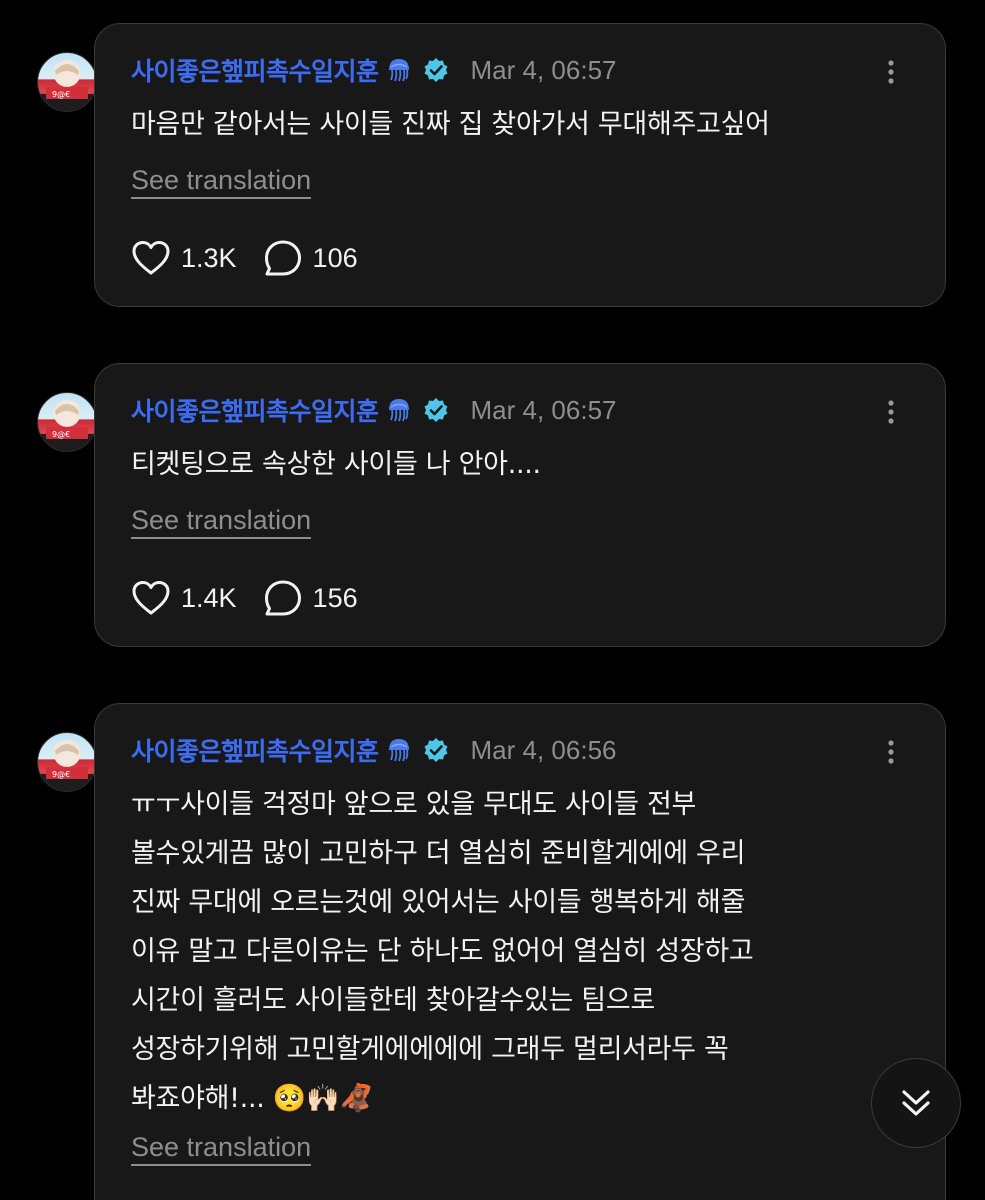 This screenshot has width=985, height=1200. Describe the element at coordinates (209, 257) in the screenshot. I see `like-count: 1.3K` at that location.